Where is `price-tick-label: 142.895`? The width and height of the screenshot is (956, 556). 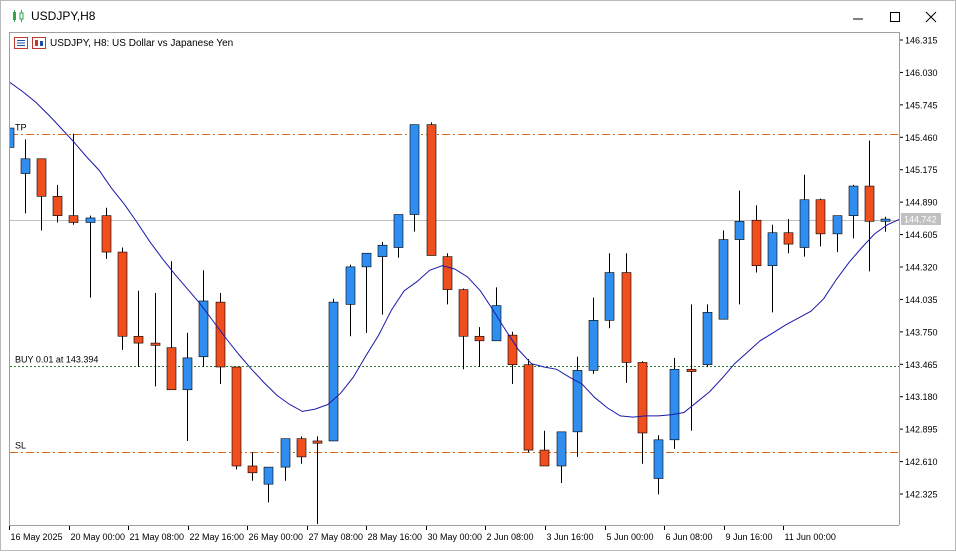 price-tick-label: 142.895 is located at coordinates (921, 430).